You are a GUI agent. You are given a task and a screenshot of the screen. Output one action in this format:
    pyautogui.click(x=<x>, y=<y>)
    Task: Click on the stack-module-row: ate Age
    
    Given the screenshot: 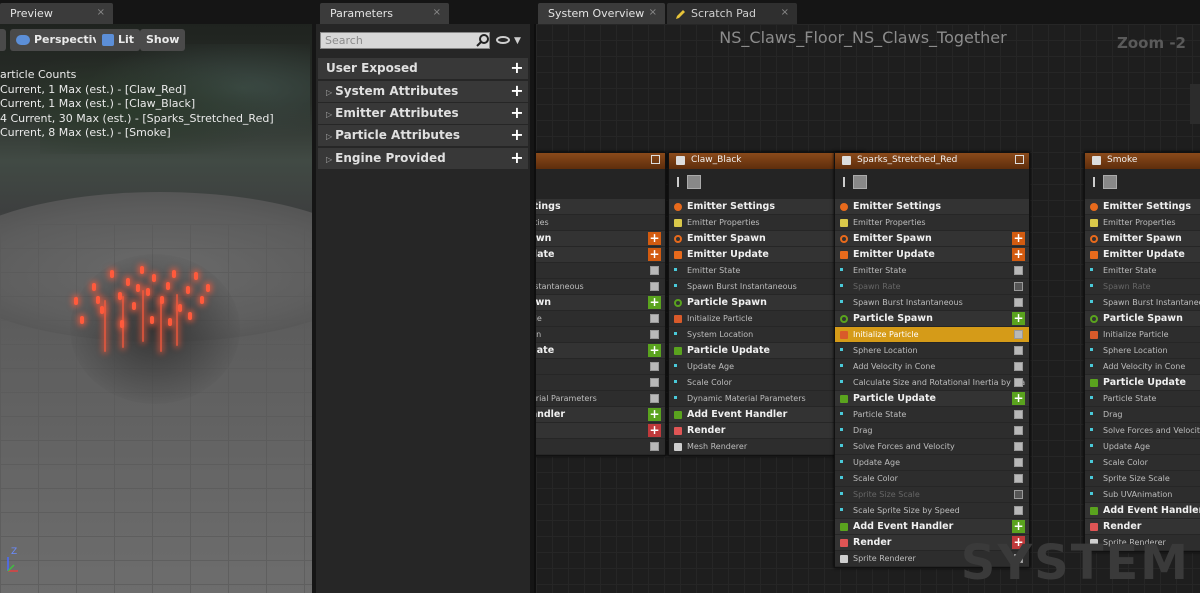 What is the action you would take?
    pyautogui.click(x=600, y=367)
    